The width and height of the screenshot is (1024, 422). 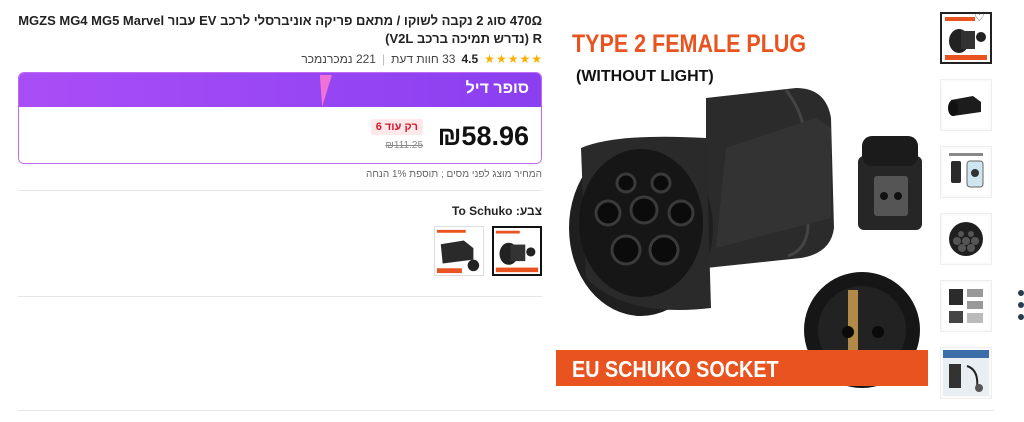 I want to click on thumbnail-5-image, so click(x=966, y=306).